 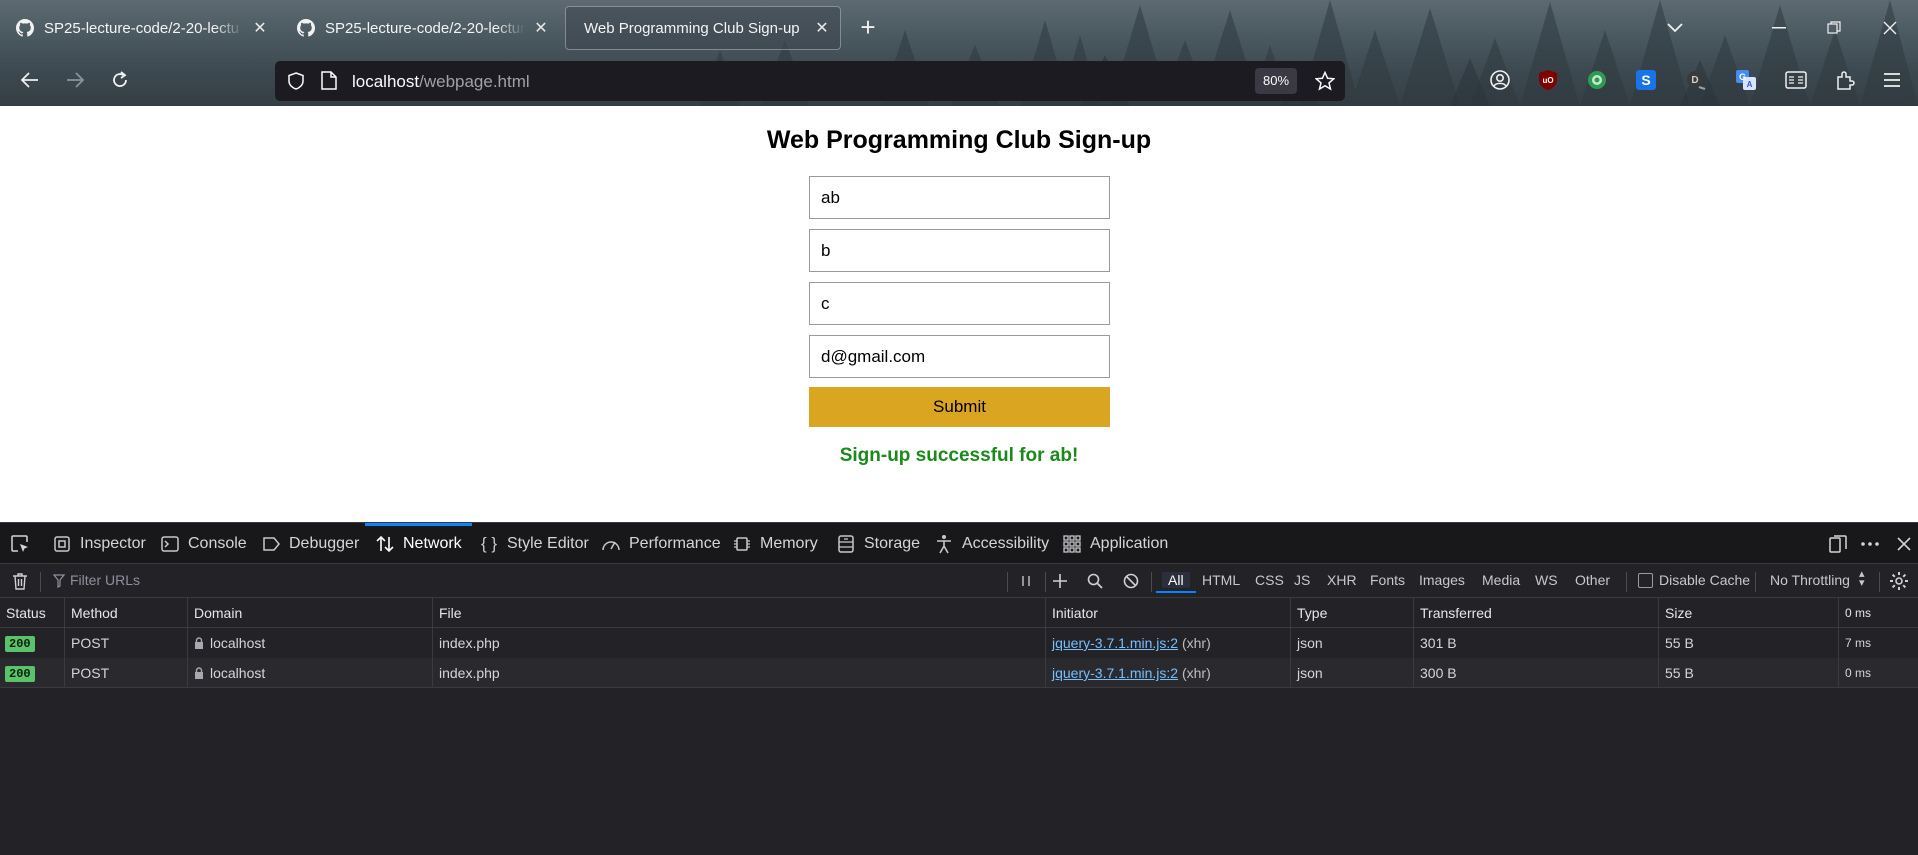 What do you see at coordinates (1302, 580) in the screenshot?
I see `filter-js: JS` at bounding box center [1302, 580].